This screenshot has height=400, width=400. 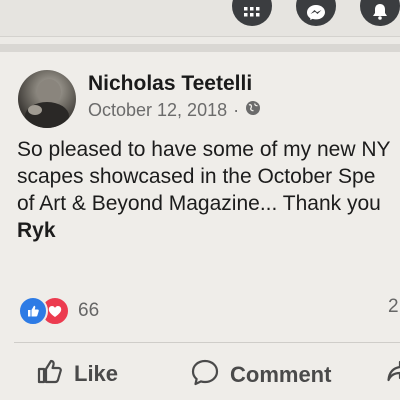 What do you see at coordinates (33, 311) in the screenshot?
I see `like-reaction-icon` at bounding box center [33, 311].